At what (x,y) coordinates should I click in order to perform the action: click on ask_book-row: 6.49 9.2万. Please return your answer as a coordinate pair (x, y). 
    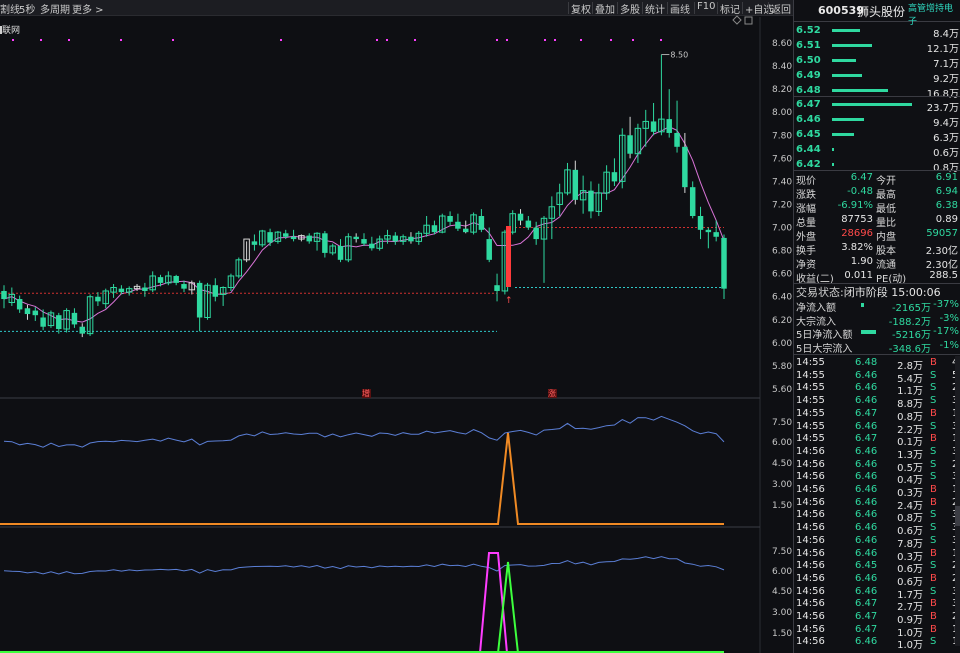
    Looking at the image, I should click on (877, 77).